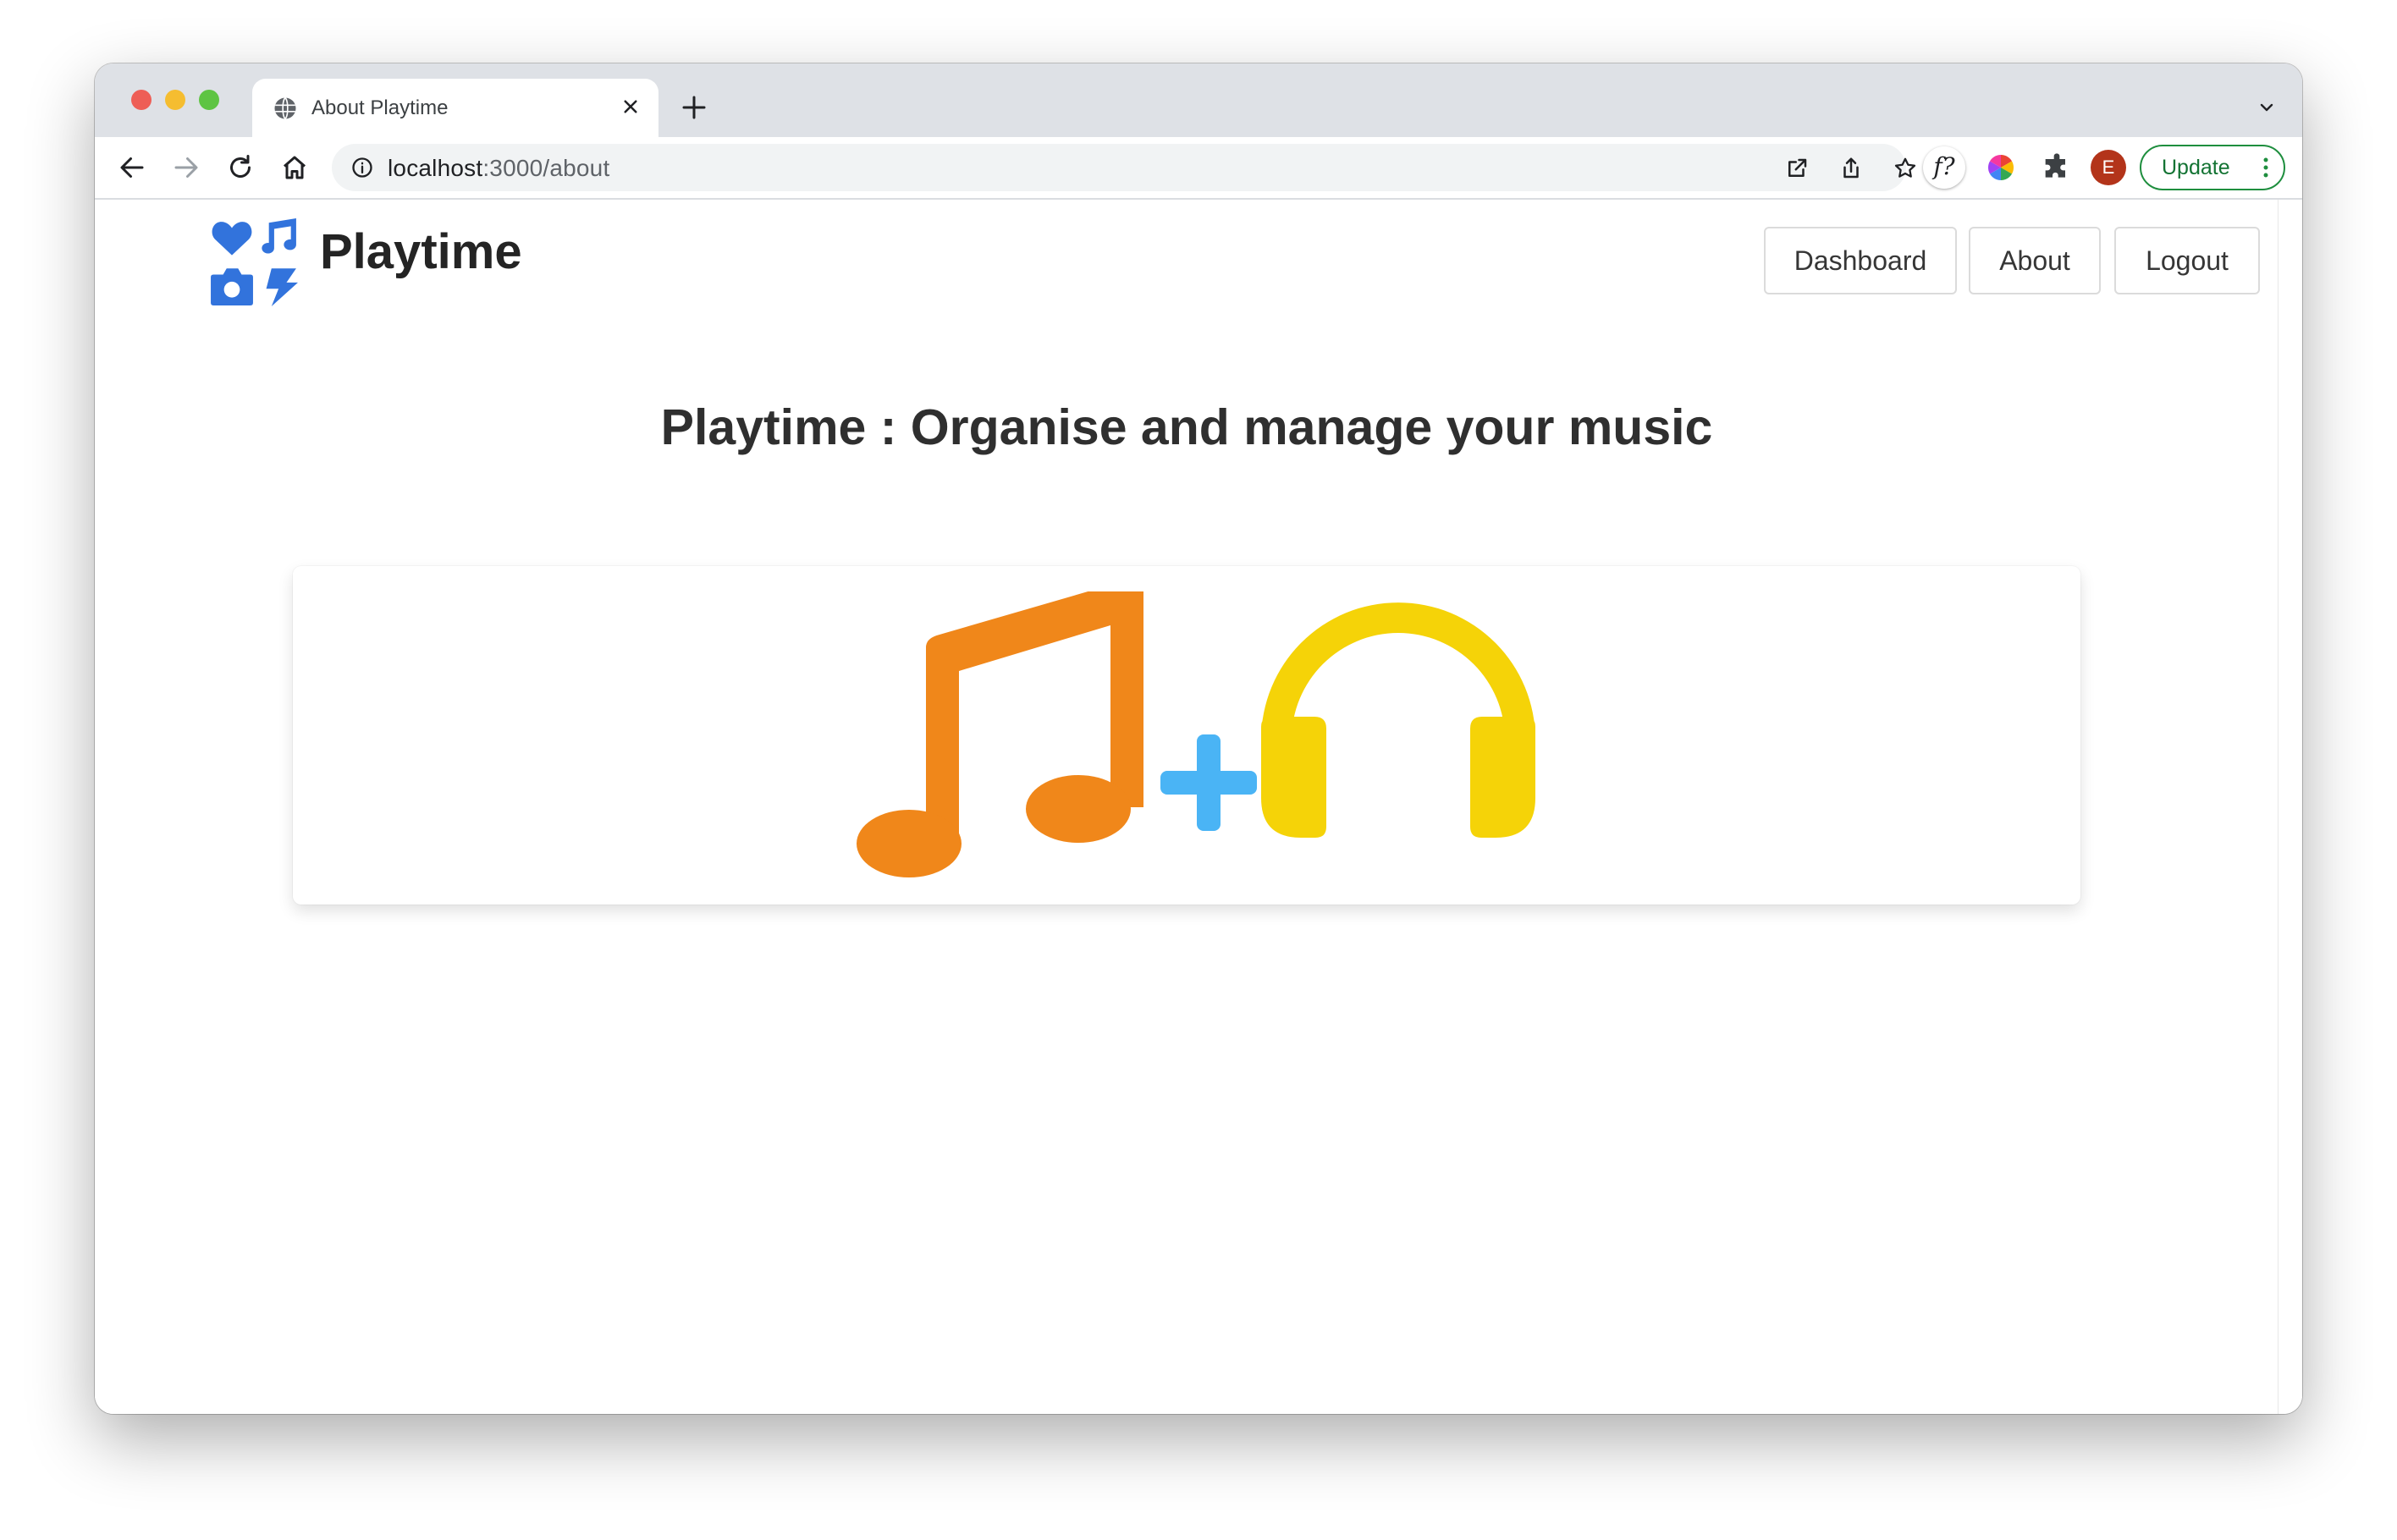 This screenshot has height=1540, width=2397. Describe the element at coordinates (285, 108) in the screenshot. I see `globe-icon` at that location.